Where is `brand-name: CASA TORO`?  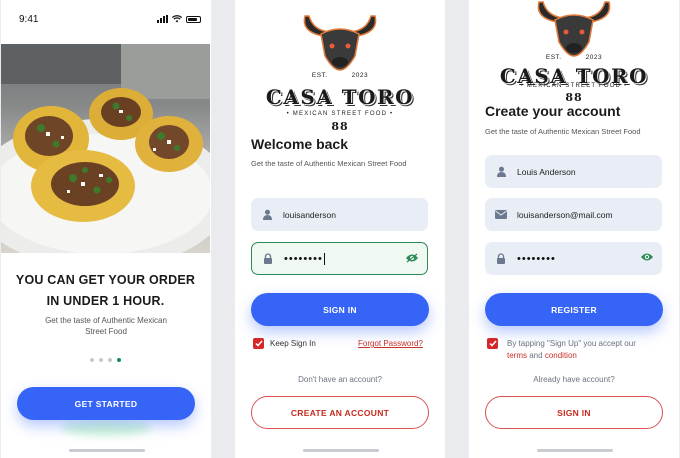 brand-name: CASA TORO is located at coordinates (340, 97).